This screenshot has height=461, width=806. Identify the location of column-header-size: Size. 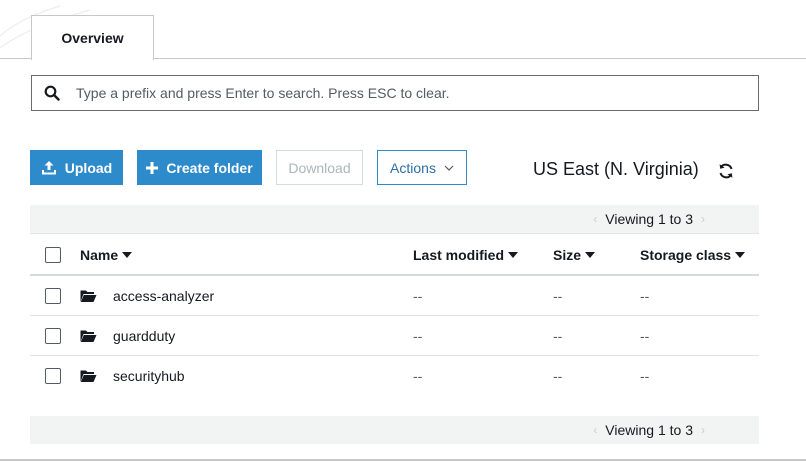
(574, 255).